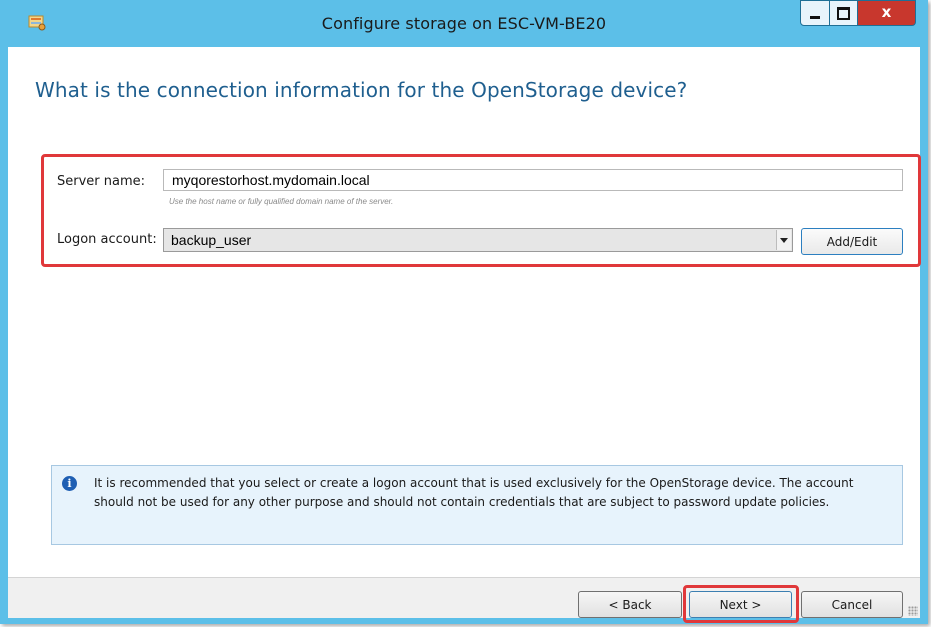 The image size is (931, 627). What do you see at coordinates (913, 611) in the screenshot?
I see `resize-grip` at bounding box center [913, 611].